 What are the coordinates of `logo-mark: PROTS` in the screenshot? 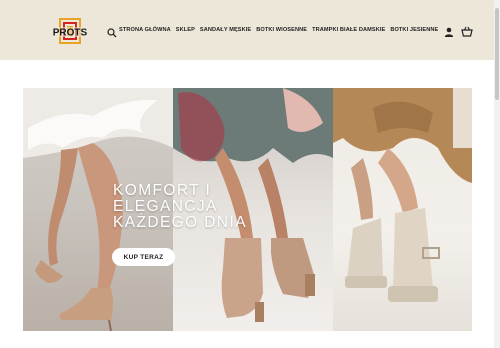 It's located at (70, 31).